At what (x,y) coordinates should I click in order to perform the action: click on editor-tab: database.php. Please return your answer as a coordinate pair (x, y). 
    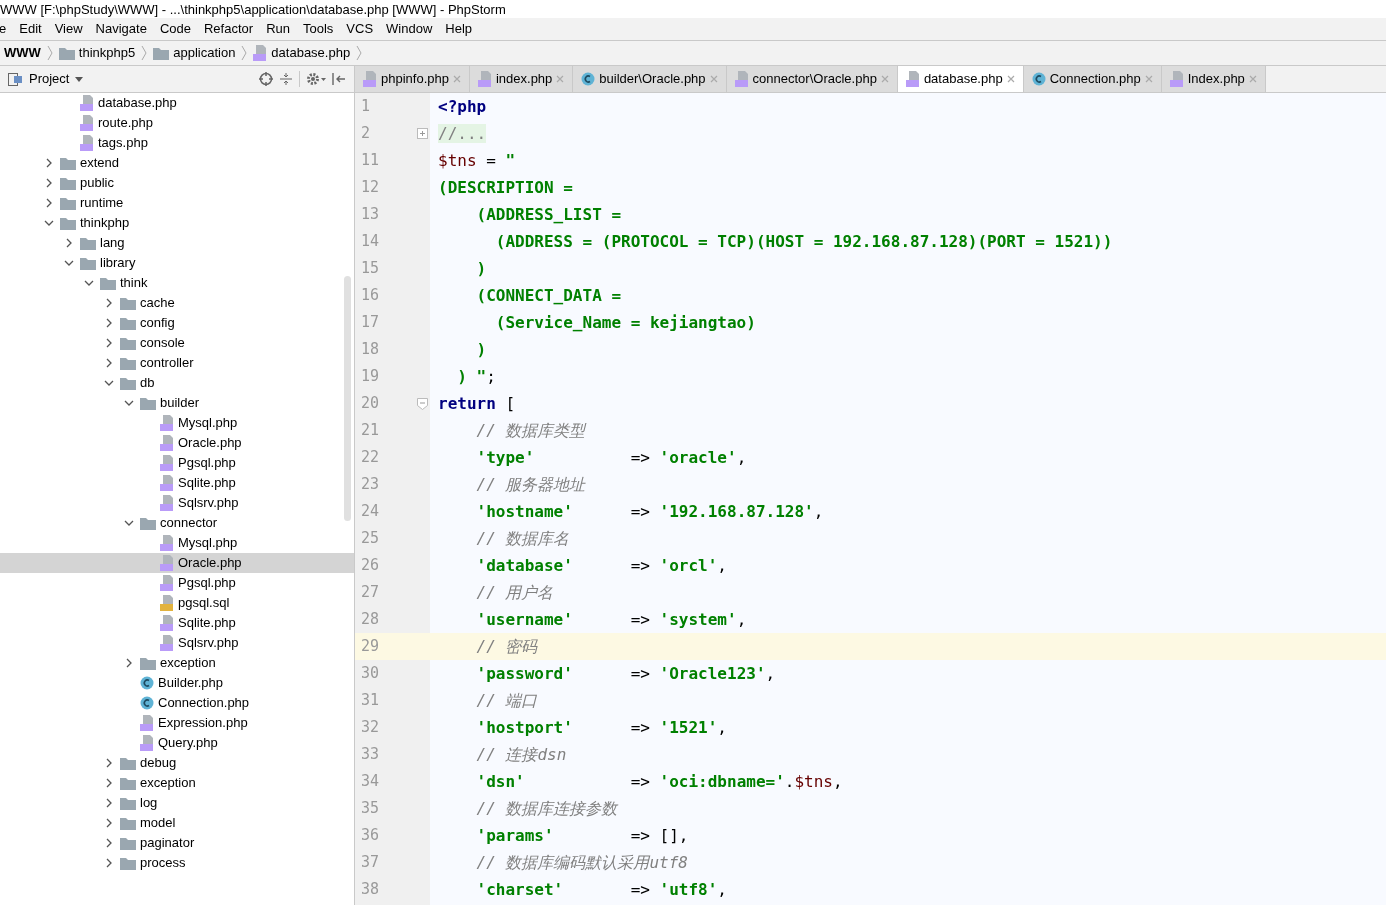
    Looking at the image, I should click on (960, 79).